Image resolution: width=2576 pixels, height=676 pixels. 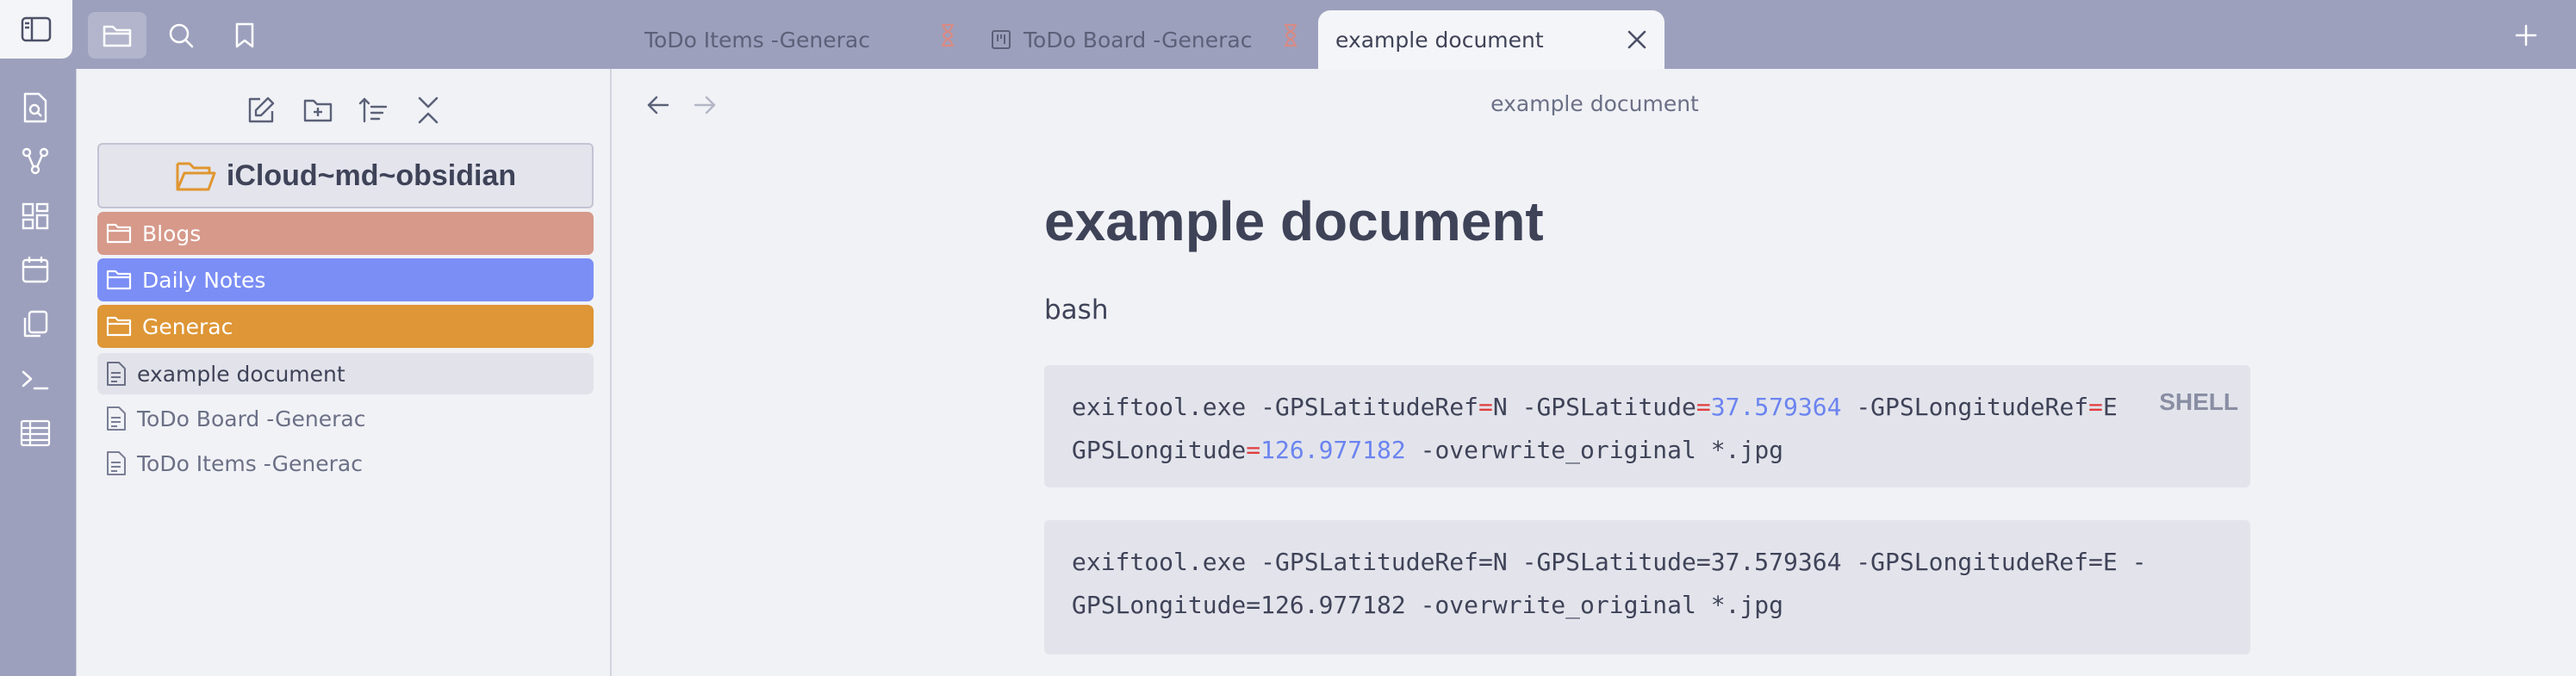 I want to click on open-folder-icon, so click(x=196, y=176).